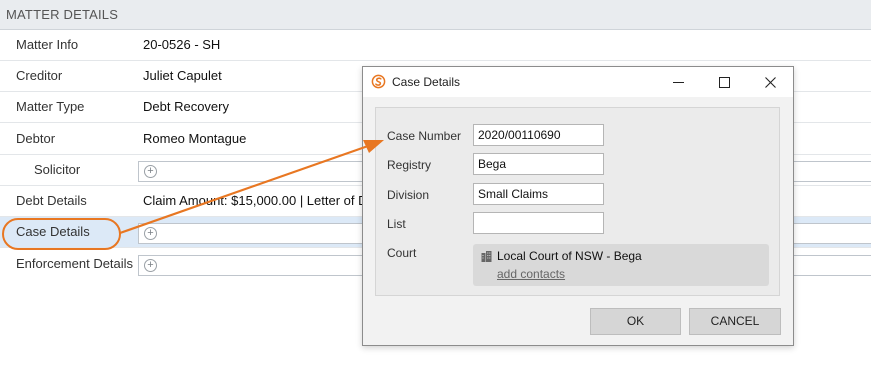 The width and height of the screenshot is (871, 366). What do you see at coordinates (538, 164) in the screenshot?
I see `registry-input` at bounding box center [538, 164].